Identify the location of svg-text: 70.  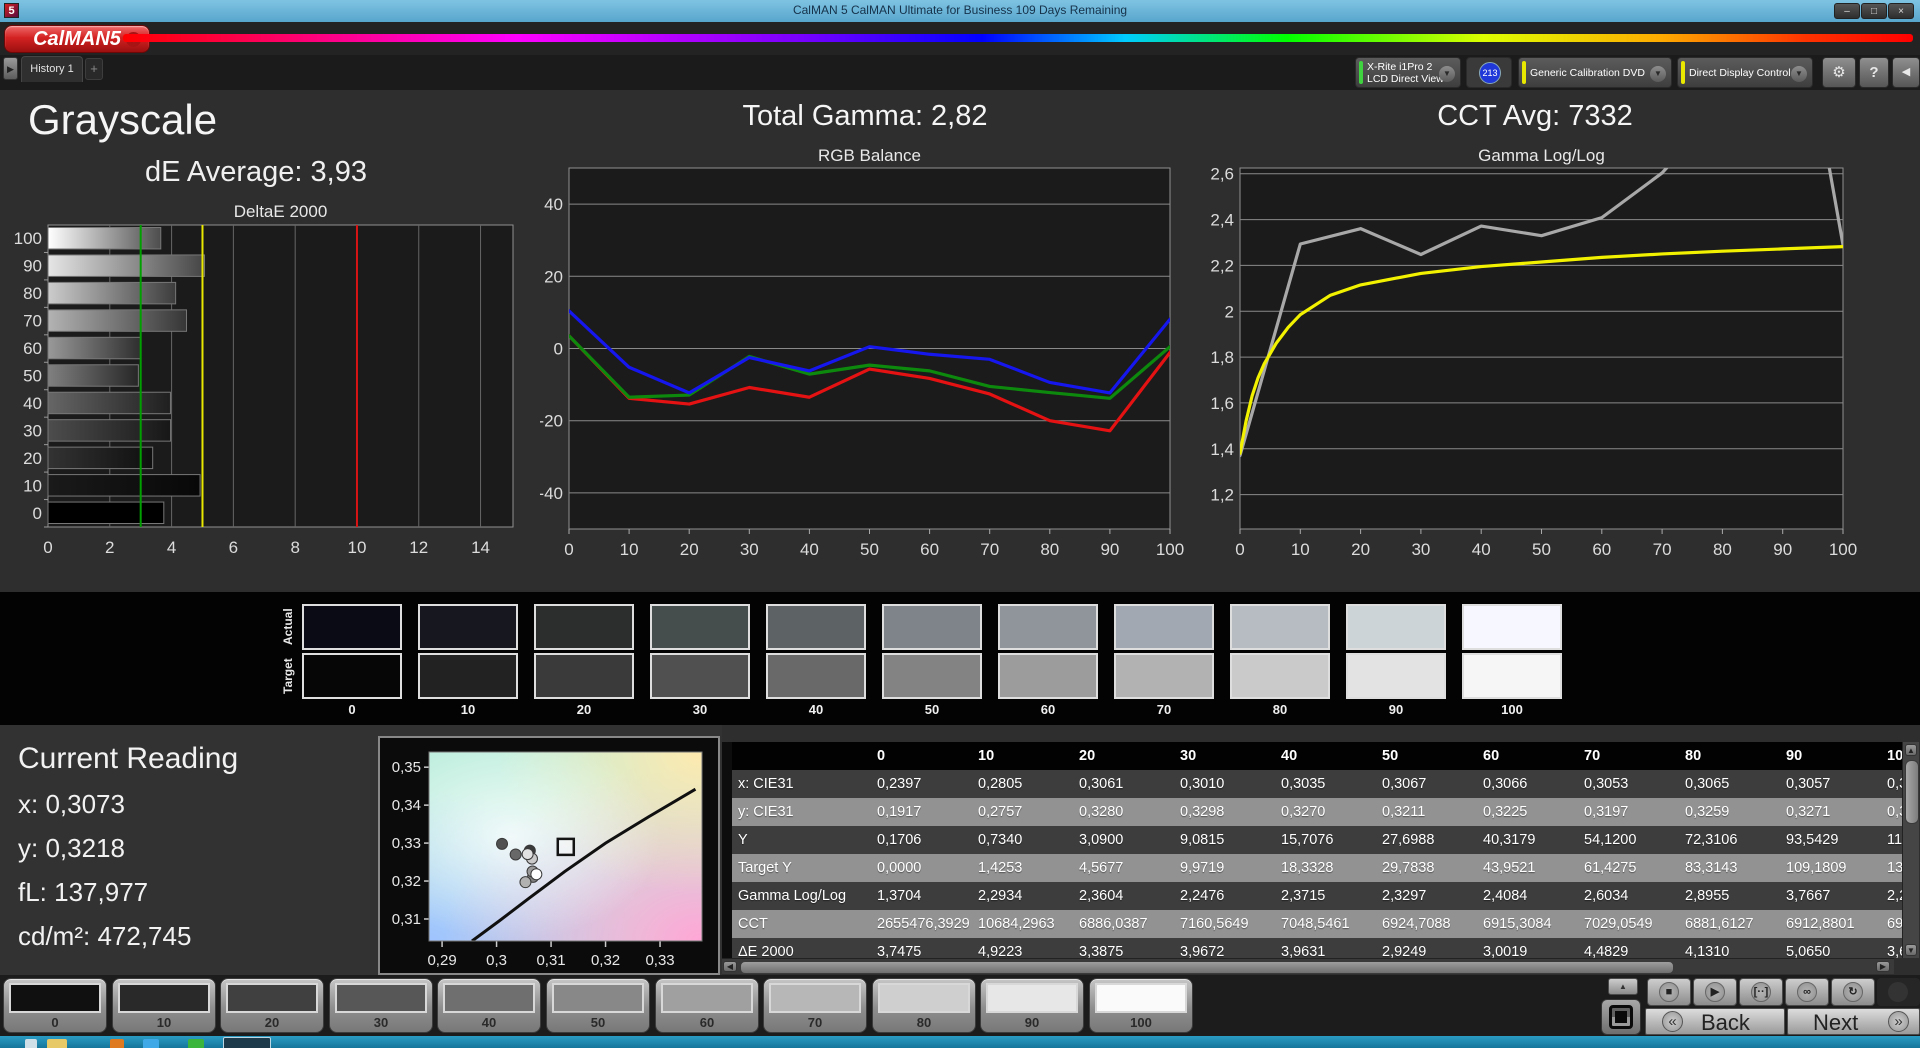
(989, 549).